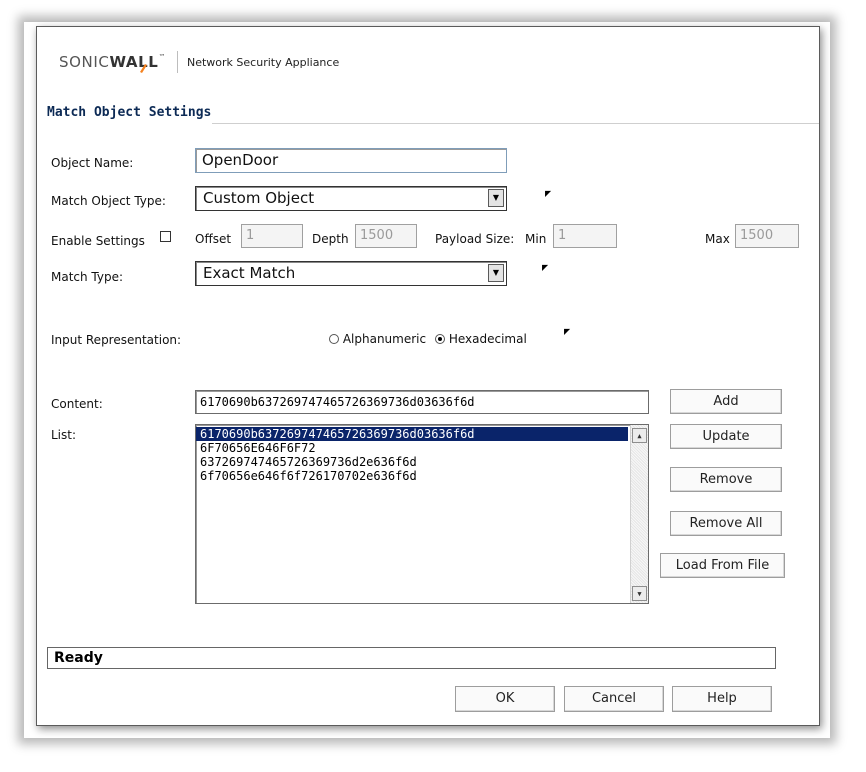 This screenshot has width=866, height=772. I want to click on load-from-file-button: Load From File, so click(722, 565).